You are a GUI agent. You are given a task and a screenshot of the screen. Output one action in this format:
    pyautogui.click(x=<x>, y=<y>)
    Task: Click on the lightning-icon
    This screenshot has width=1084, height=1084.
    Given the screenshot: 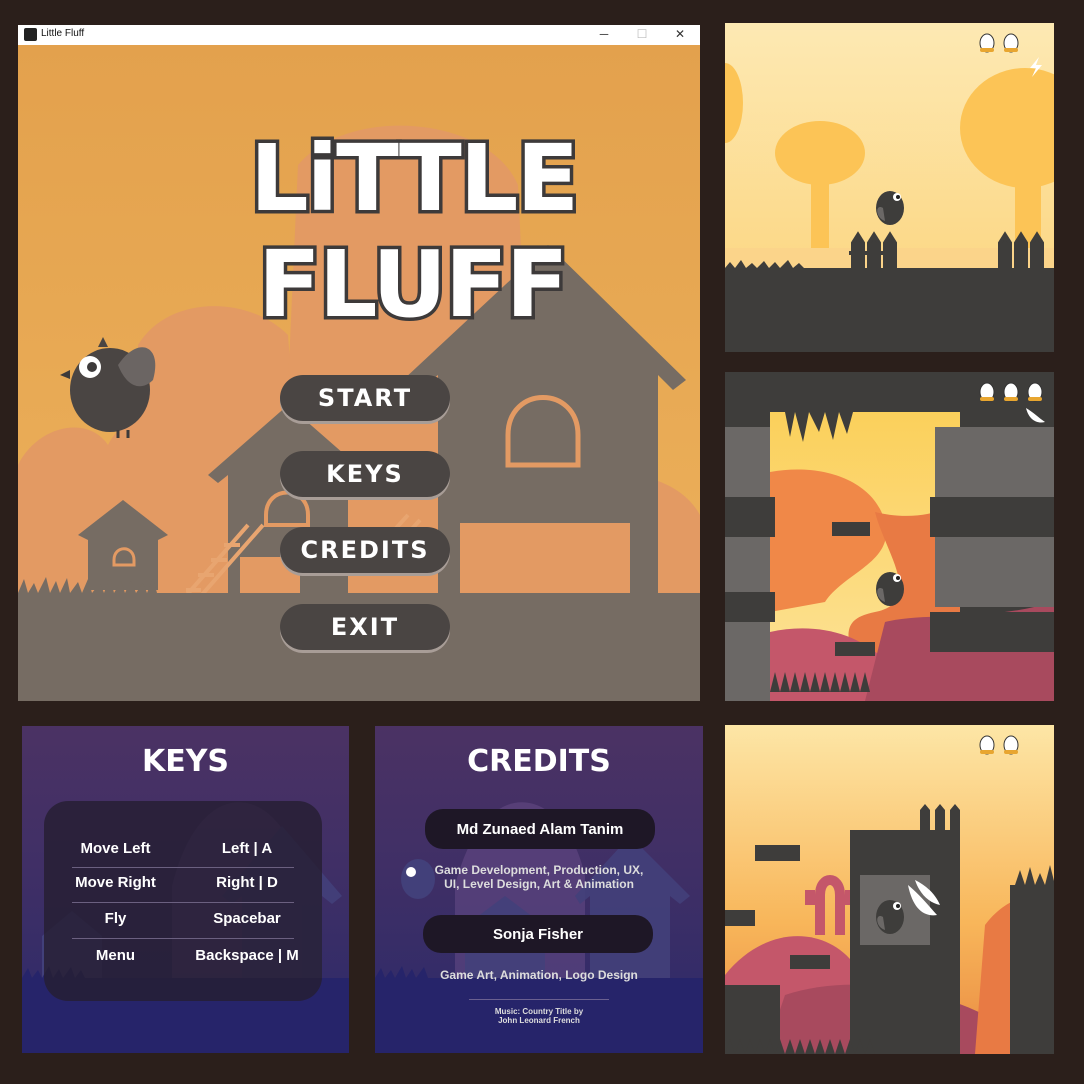 What is the action you would take?
    pyautogui.click(x=1036, y=67)
    